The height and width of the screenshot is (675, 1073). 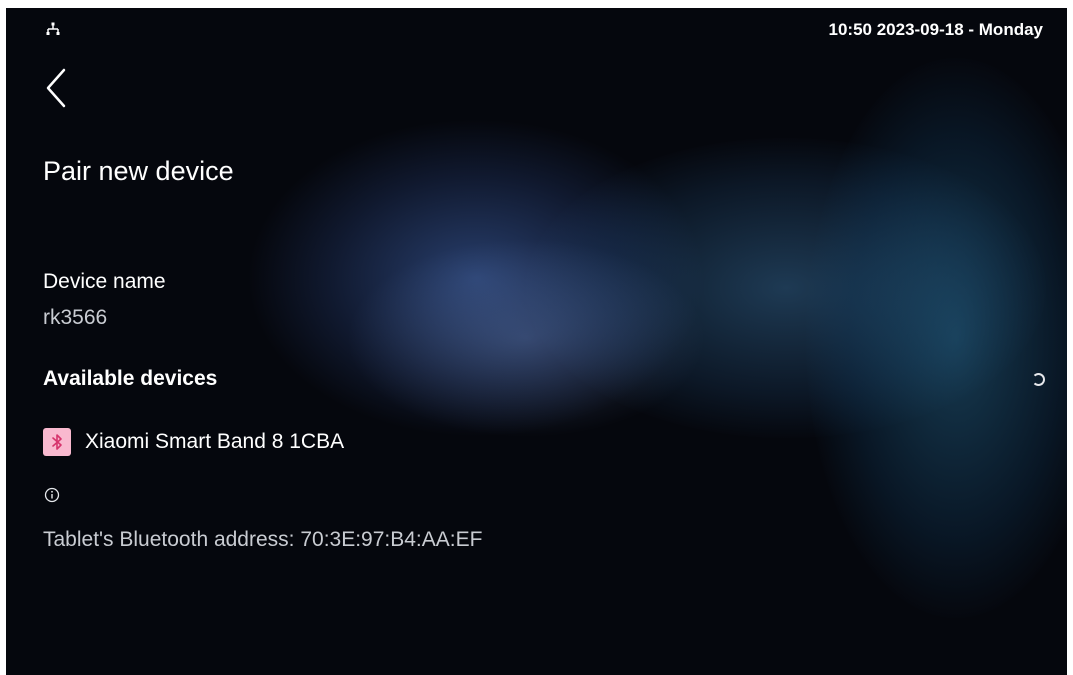 What do you see at coordinates (104, 282) in the screenshot?
I see `device-name-label: Device name` at bounding box center [104, 282].